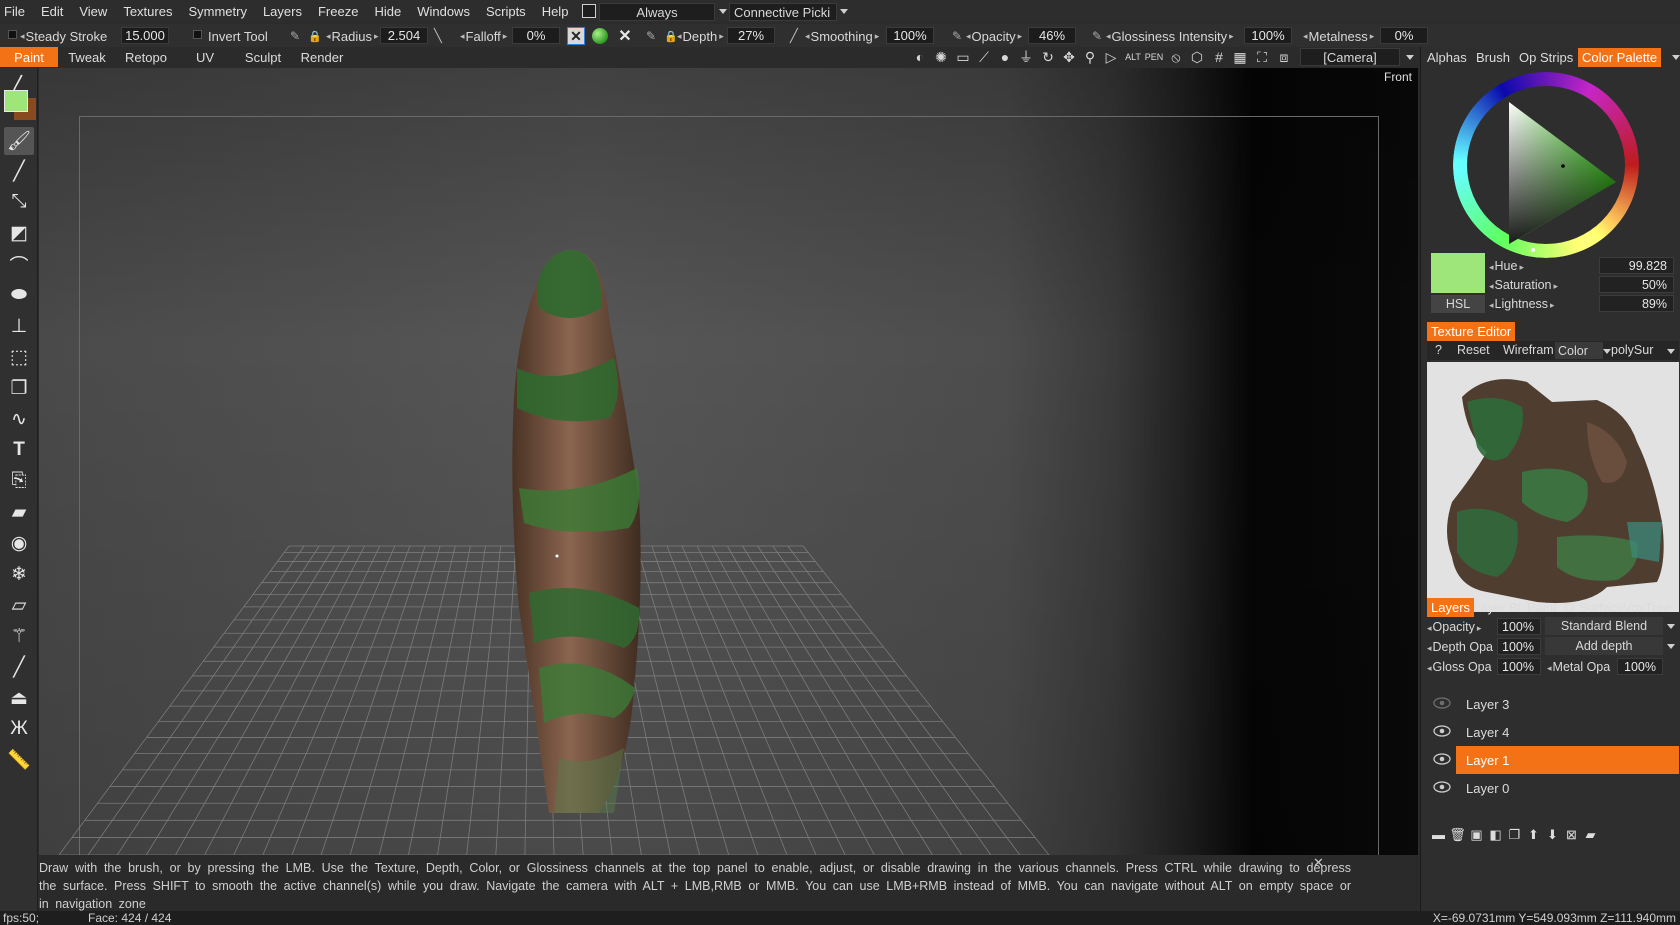  Describe the element at coordinates (147, 11) in the screenshot. I see `menu-textures: Textures` at that location.